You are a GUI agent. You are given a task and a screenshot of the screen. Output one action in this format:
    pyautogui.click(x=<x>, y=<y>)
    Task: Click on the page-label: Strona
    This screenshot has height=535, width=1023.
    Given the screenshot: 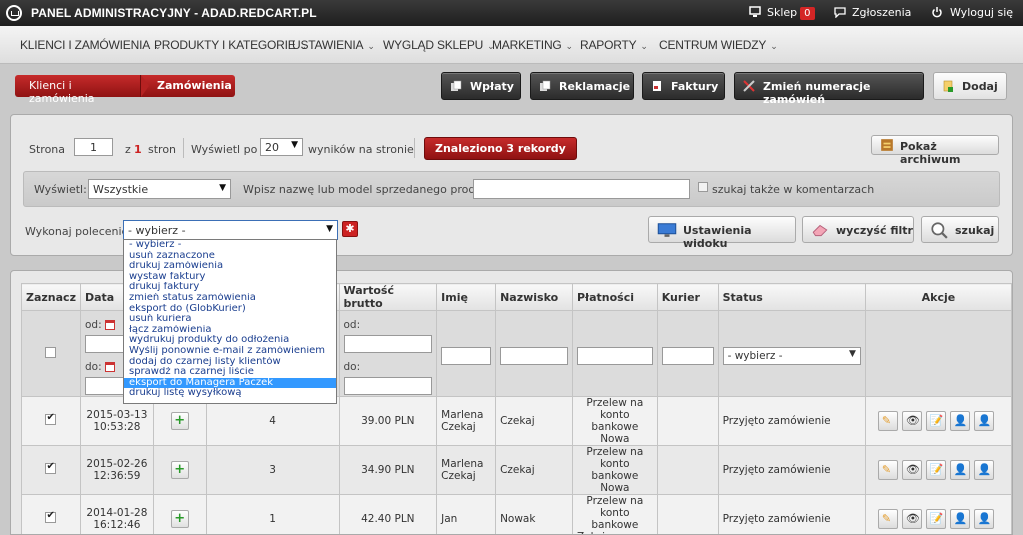 What is the action you would take?
    pyautogui.click(x=47, y=149)
    